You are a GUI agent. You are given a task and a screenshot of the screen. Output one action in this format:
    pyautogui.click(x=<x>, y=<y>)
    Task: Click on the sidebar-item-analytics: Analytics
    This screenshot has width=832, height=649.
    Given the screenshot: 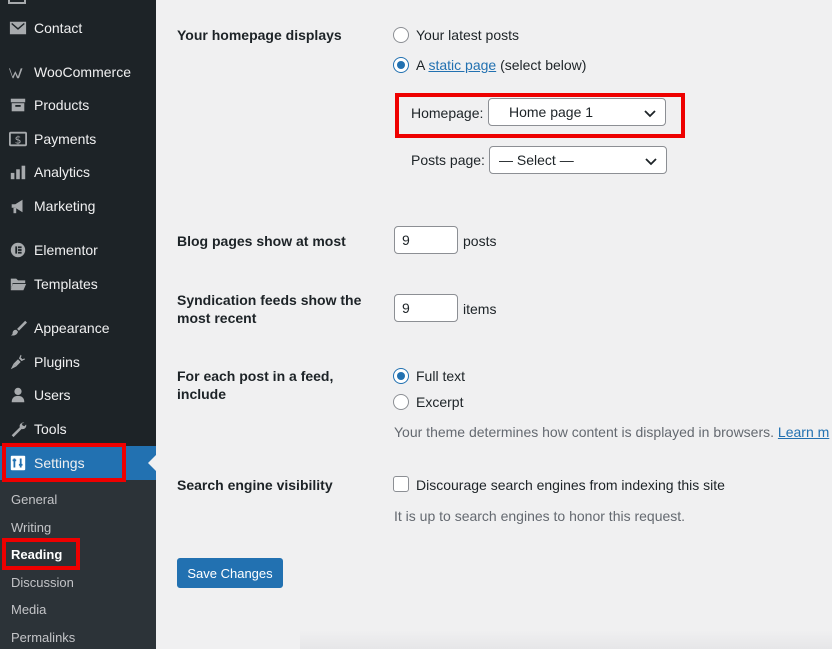 What is the action you would take?
    pyautogui.click(x=78, y=172)
    